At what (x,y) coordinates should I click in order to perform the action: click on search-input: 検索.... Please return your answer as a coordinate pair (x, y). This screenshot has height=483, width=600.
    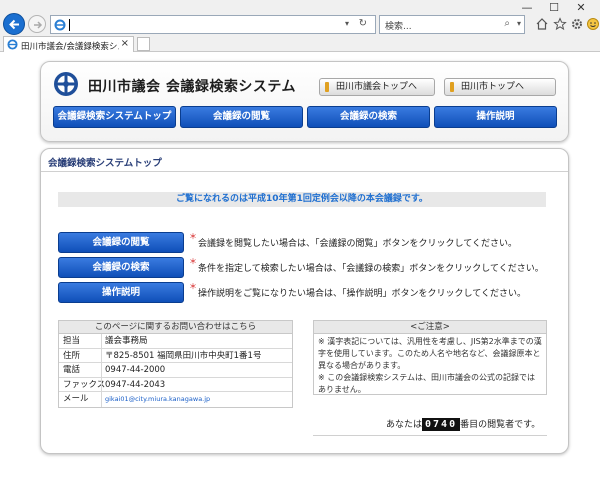
    Looking at the image, I should click on (398, 25).